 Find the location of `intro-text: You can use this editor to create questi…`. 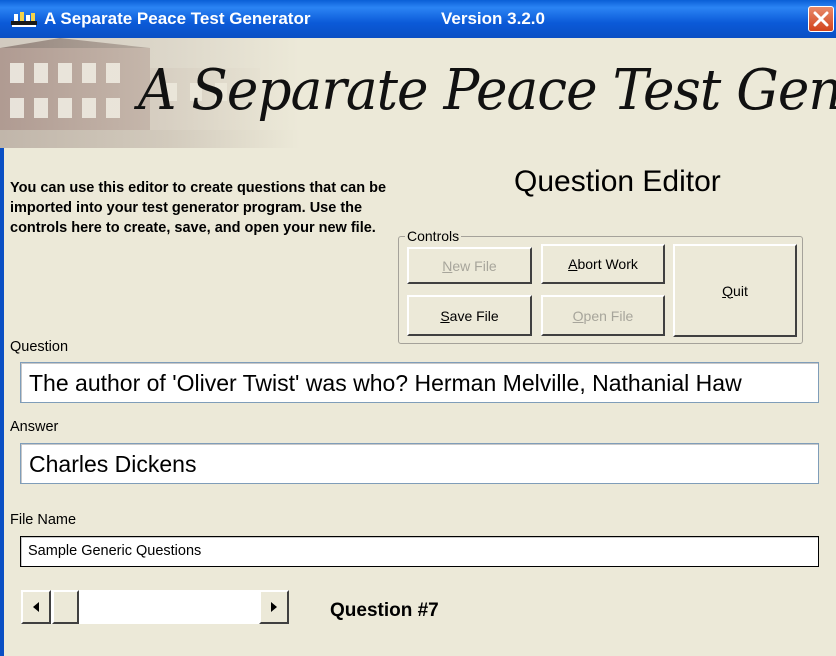

intro-text: You can use this editor to create questi… is located at coordinates (198, 208).